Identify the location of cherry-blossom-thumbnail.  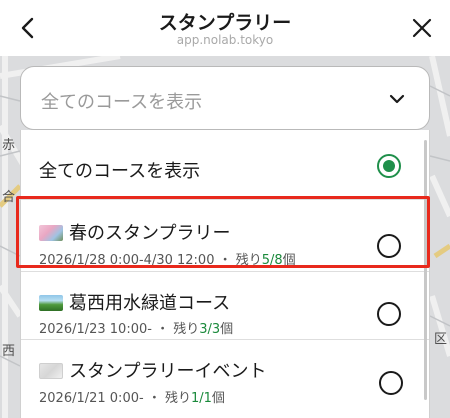
(51, 233).